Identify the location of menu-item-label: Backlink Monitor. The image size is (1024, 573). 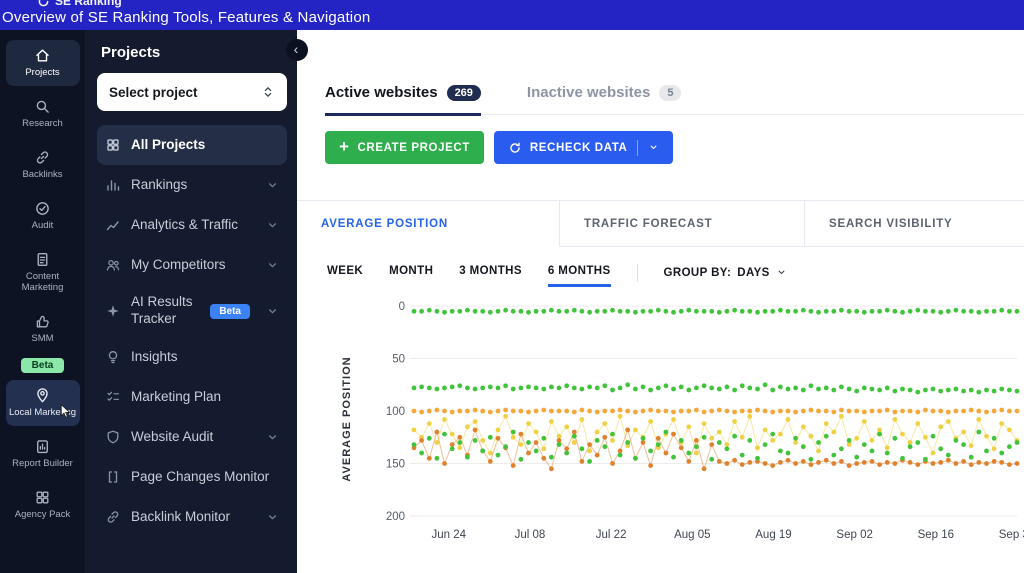
(181, 516).